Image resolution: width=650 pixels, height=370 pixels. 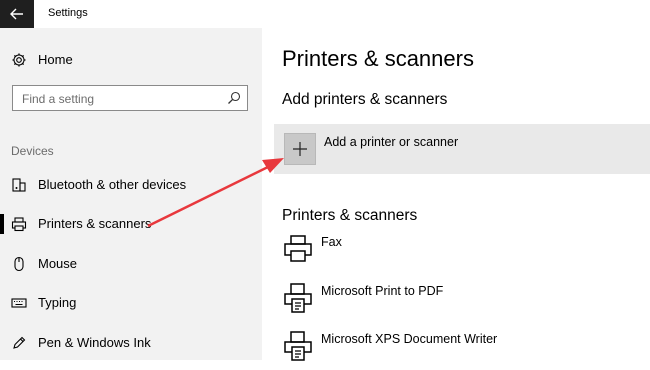 What do you see at coordinates (378, 58) in the screenshot?
I see `page-title: Printers & scanners` at bounding box center [378, 58].